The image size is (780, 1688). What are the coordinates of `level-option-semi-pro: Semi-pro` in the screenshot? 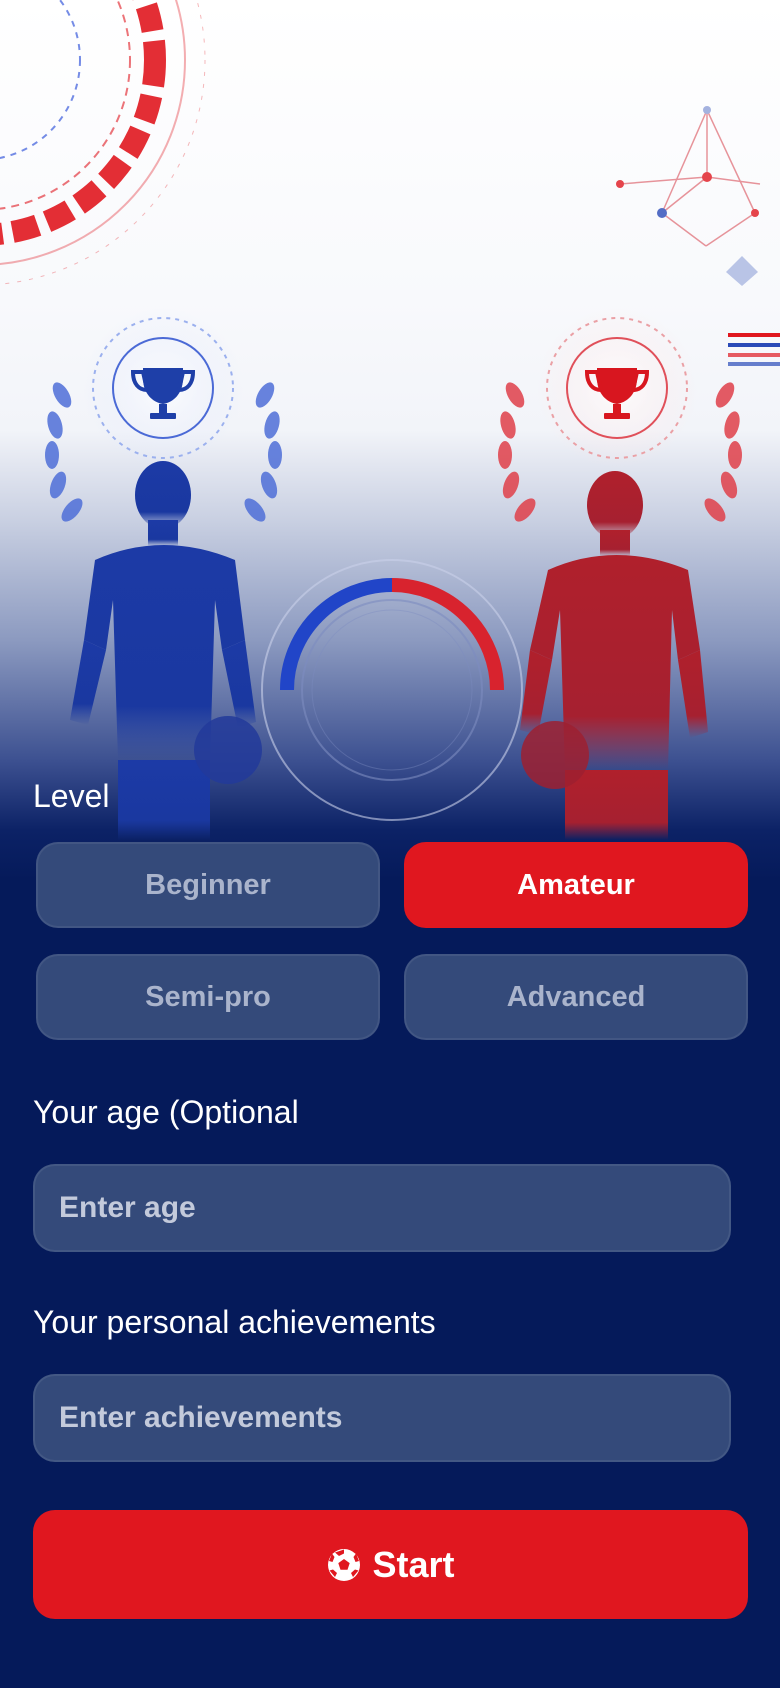 It's located at (208, 997).